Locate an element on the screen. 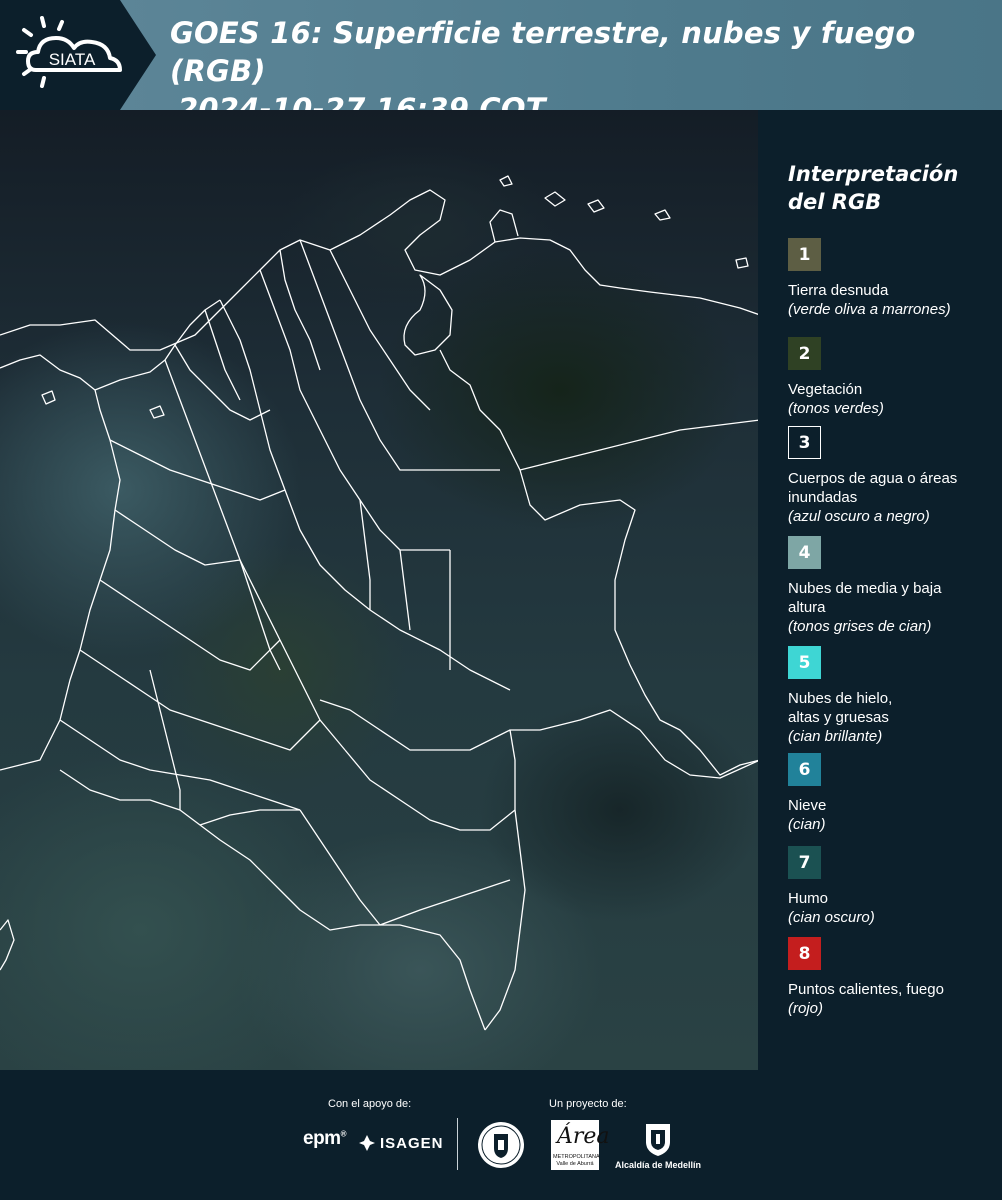  legend-desc-1: (verde oliva a marrones) is located at coordinates (869, 309).